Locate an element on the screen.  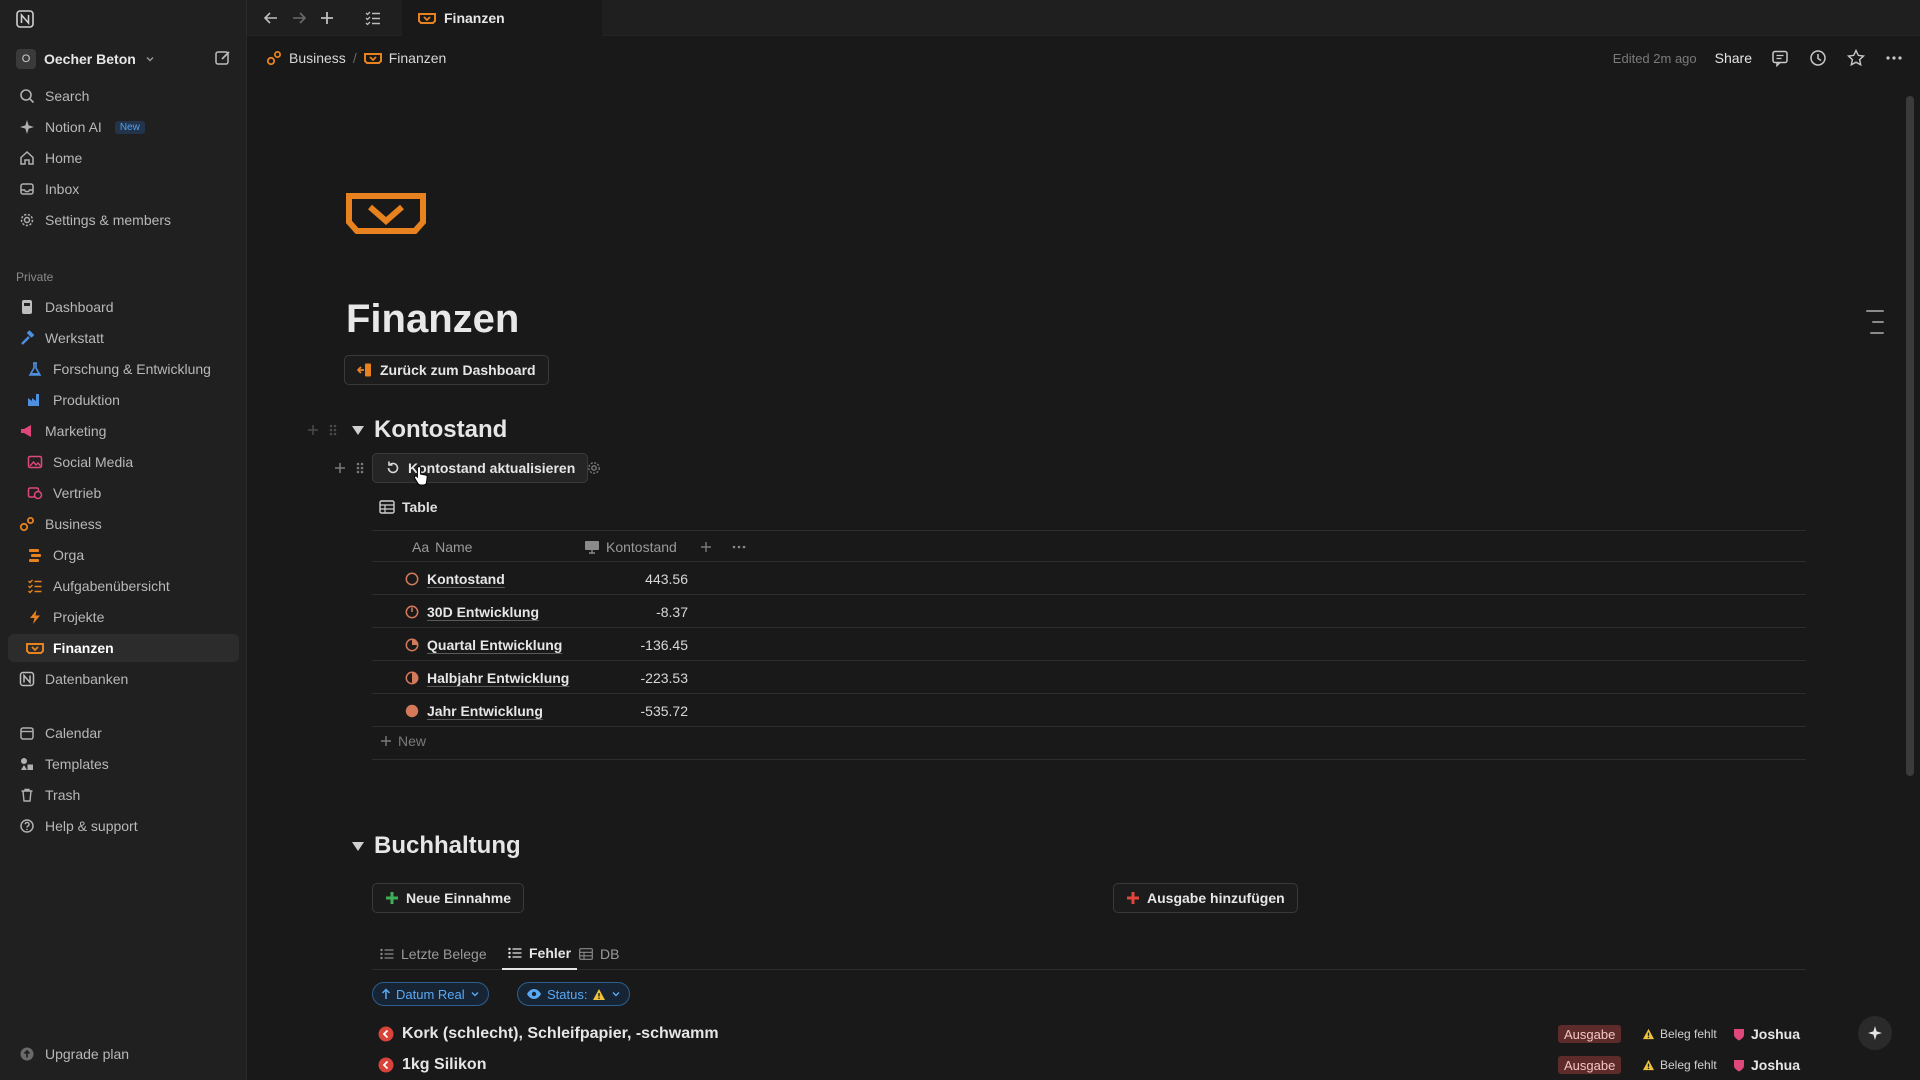
tab-letzte-belege: Letzte Belege is located at coordinates (433, 954).